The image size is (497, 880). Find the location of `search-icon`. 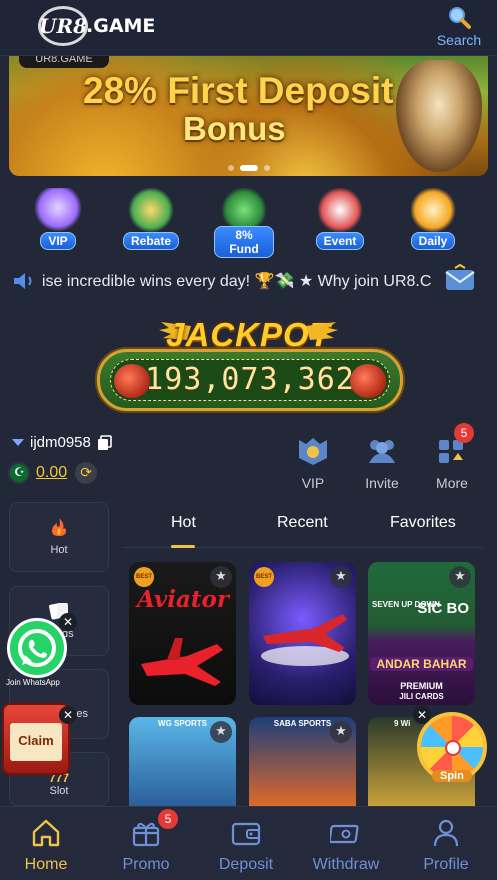

search-icon is located at coordinates (460, 18).